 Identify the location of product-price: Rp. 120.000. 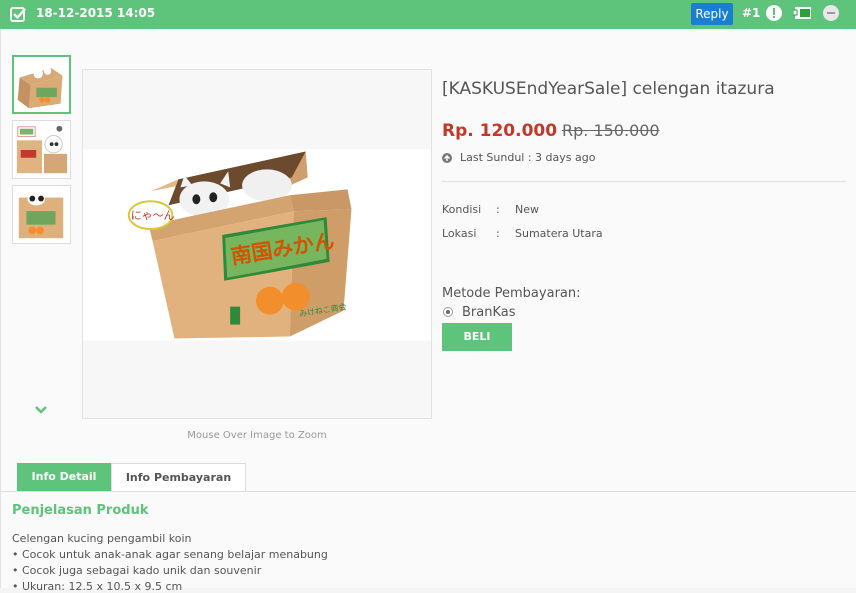
(500, 131).